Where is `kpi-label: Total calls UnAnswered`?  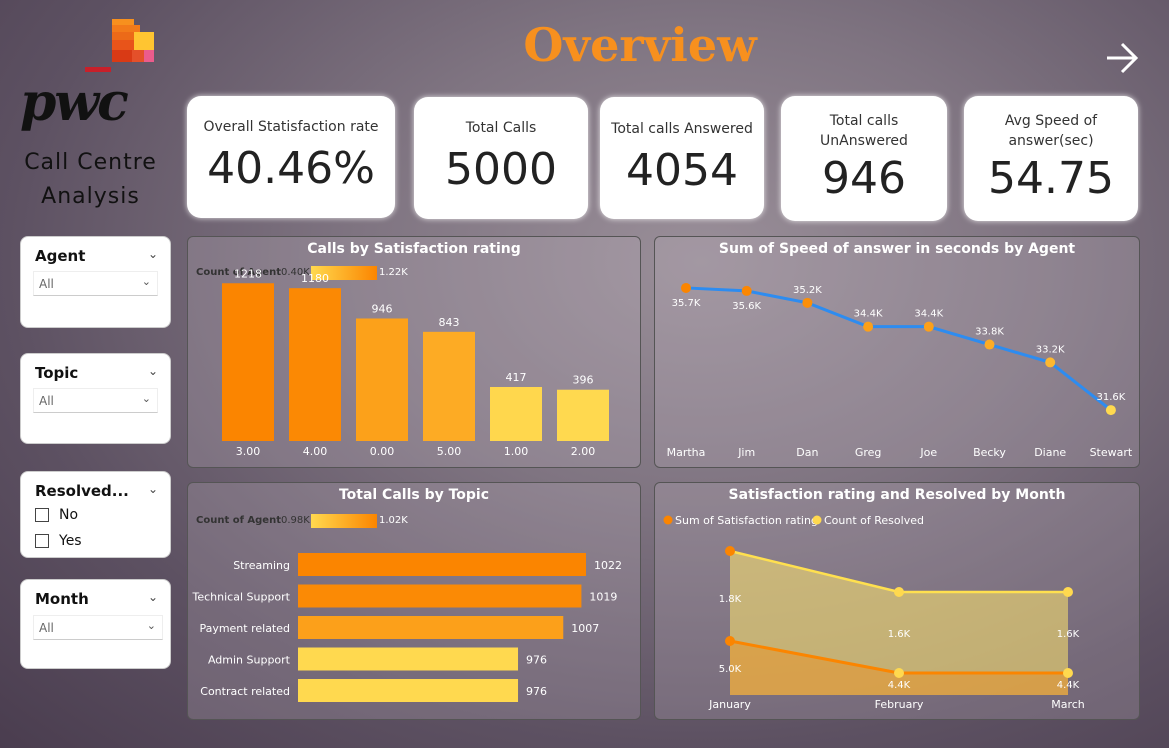
kpi-label: Total calls UnAnswered is located at coordinates (864, 131).